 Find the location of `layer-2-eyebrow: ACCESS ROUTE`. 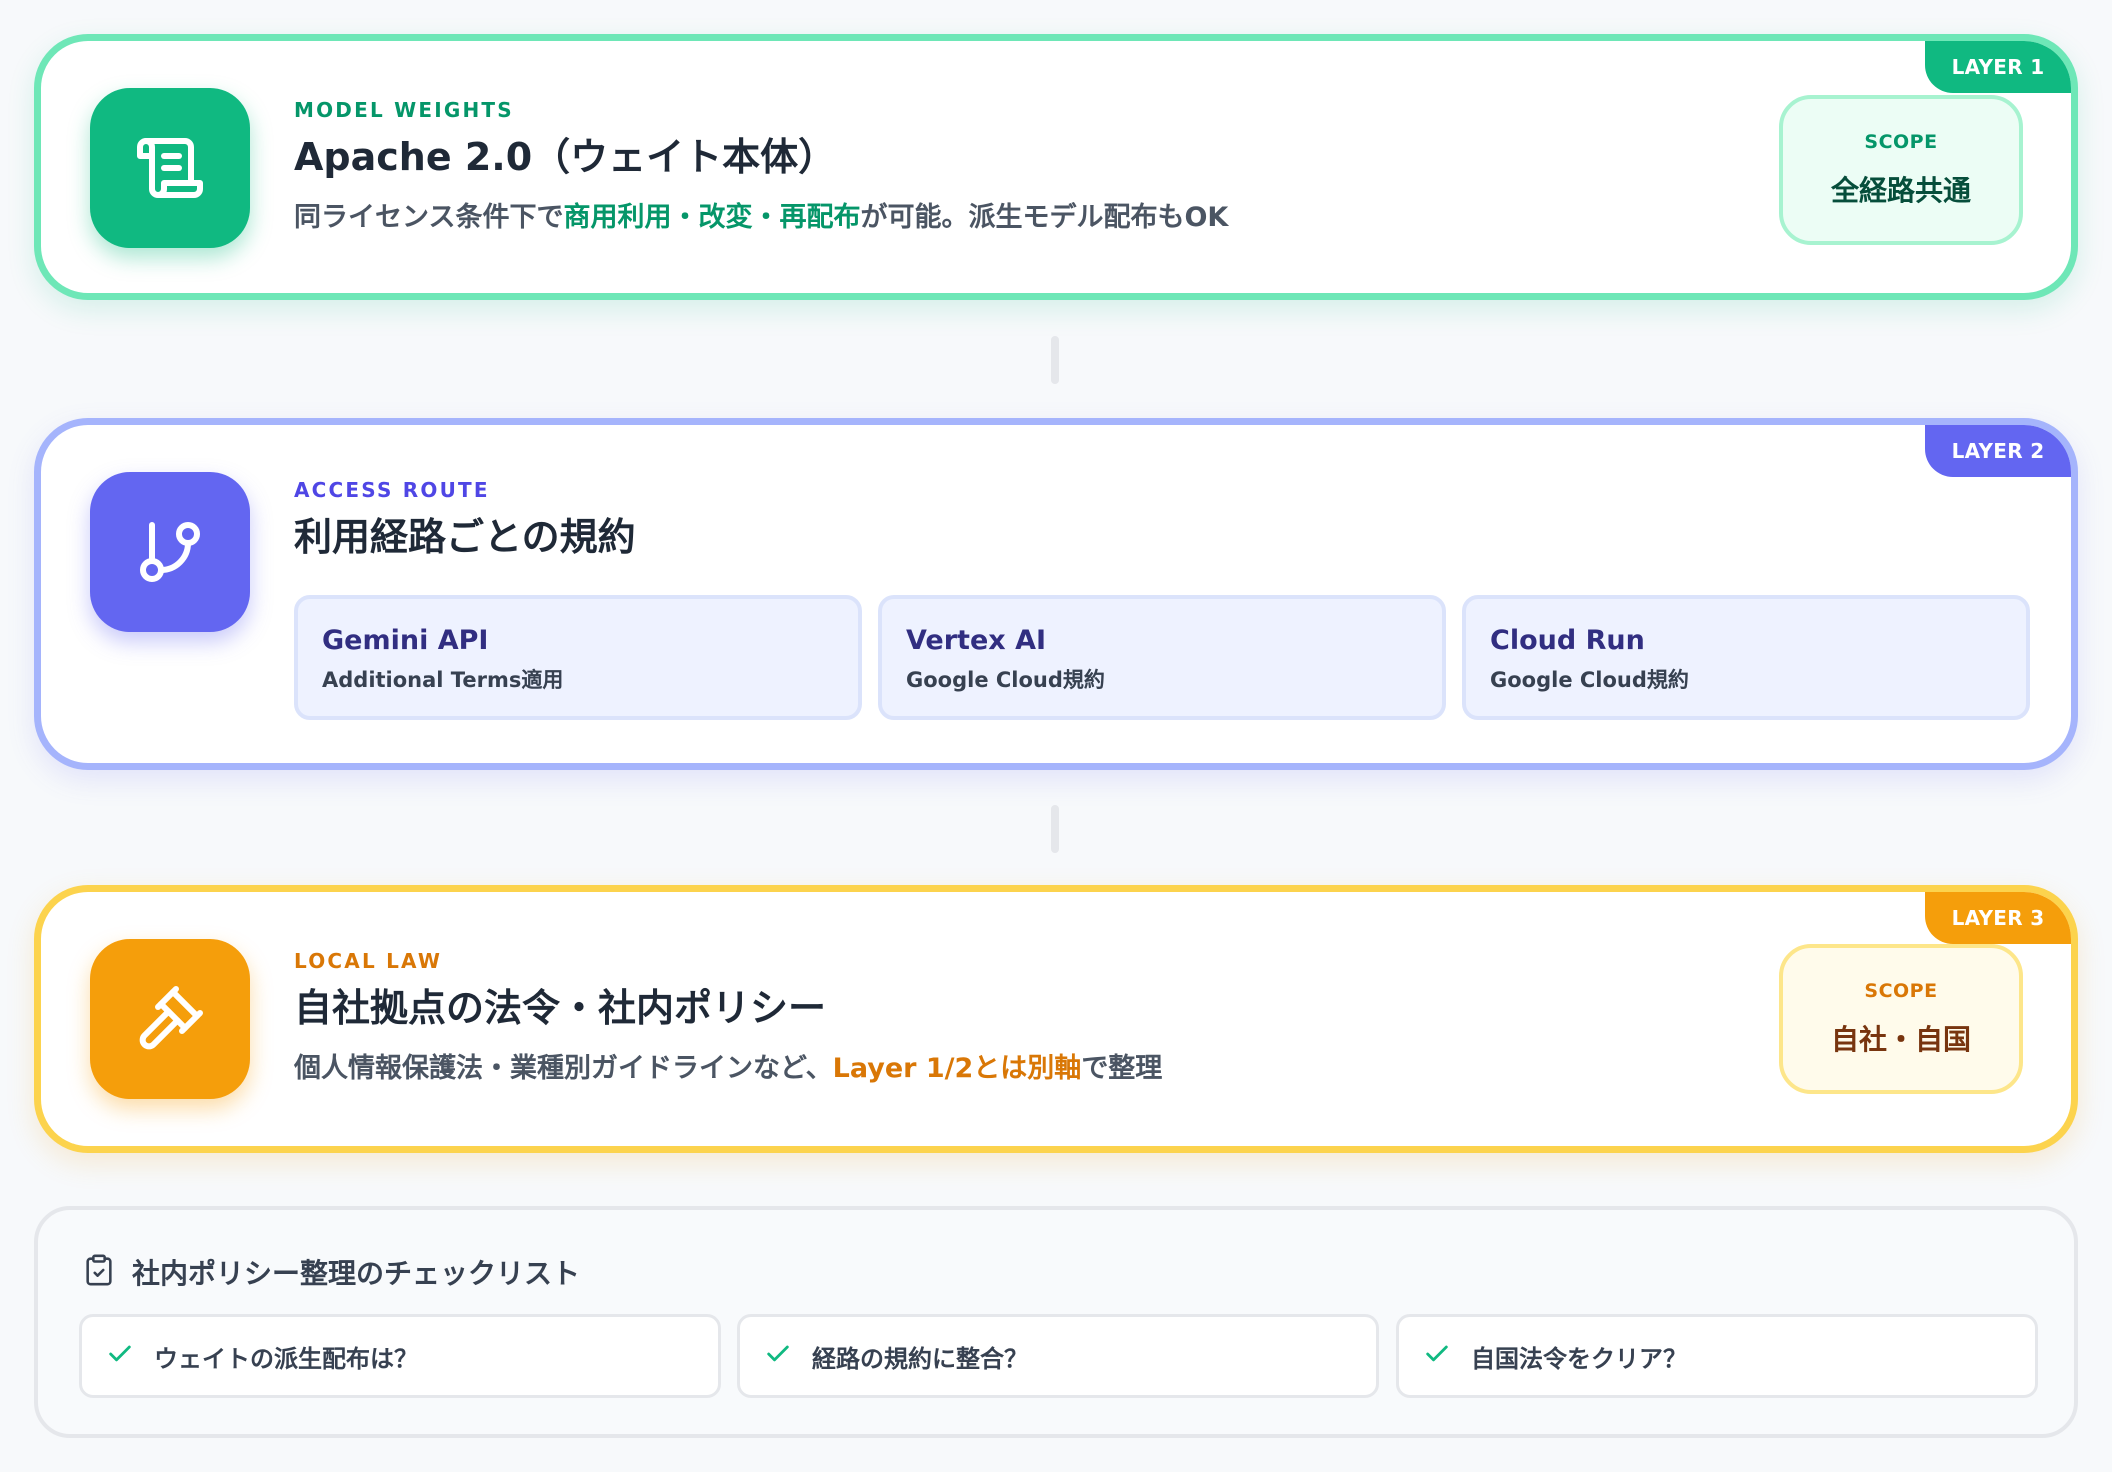

layer-2-eyebrow: ACCESS ROUTE is located at coordinates (392, 490).